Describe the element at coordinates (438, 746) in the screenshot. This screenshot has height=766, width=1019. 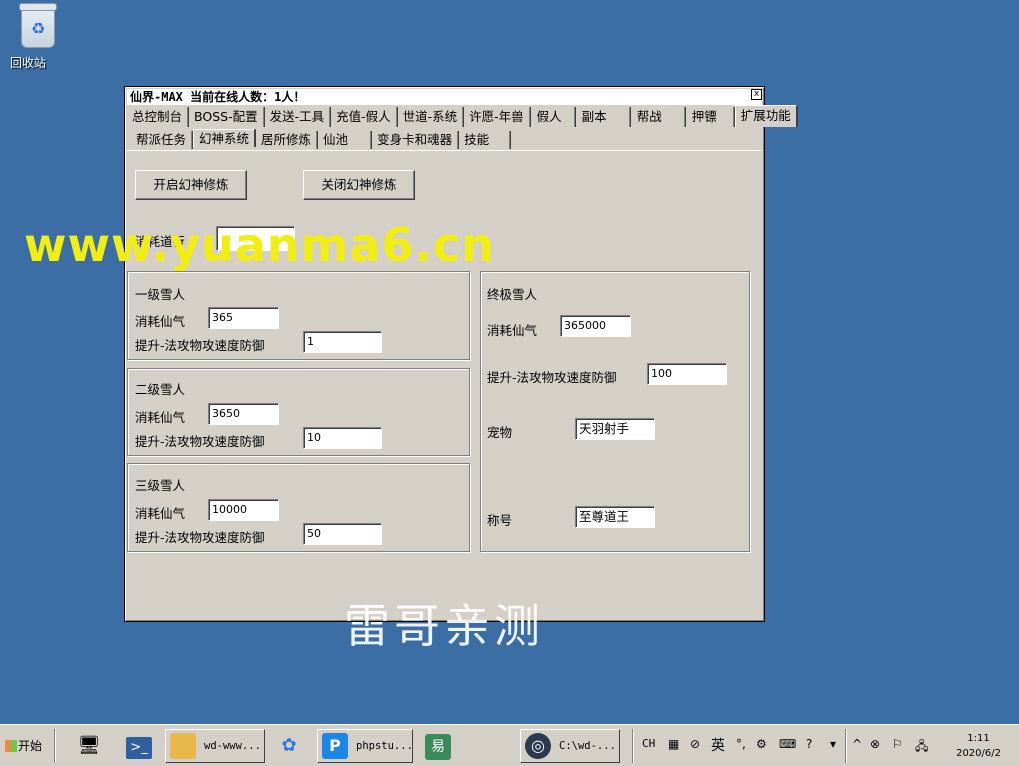
I see `app-icon: 易` at that location.